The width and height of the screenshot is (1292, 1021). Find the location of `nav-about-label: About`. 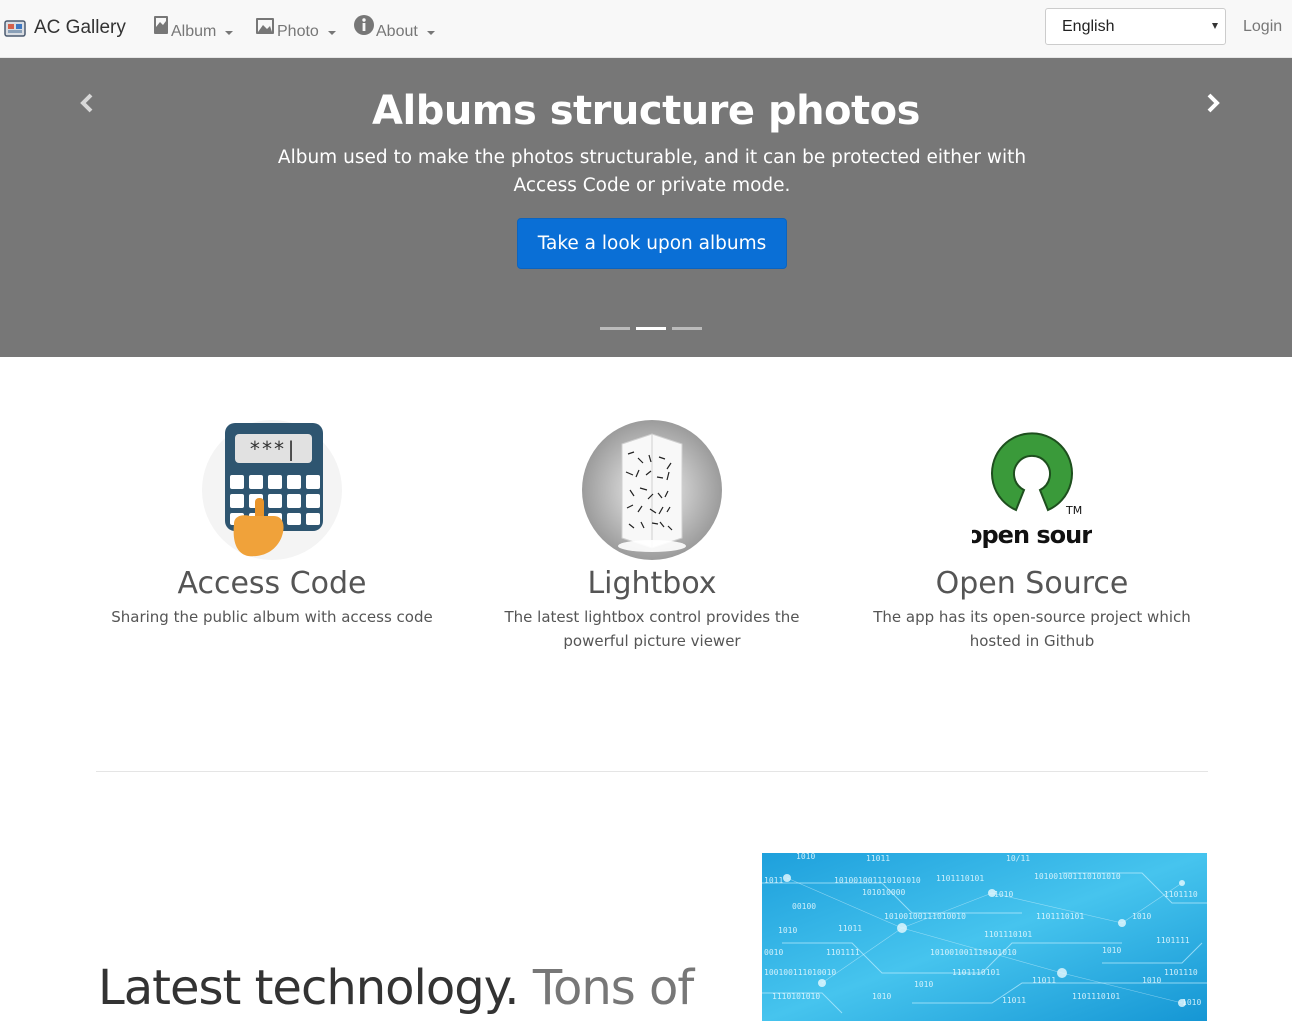

nav-about-label: About is located at coordinates (397, 31).